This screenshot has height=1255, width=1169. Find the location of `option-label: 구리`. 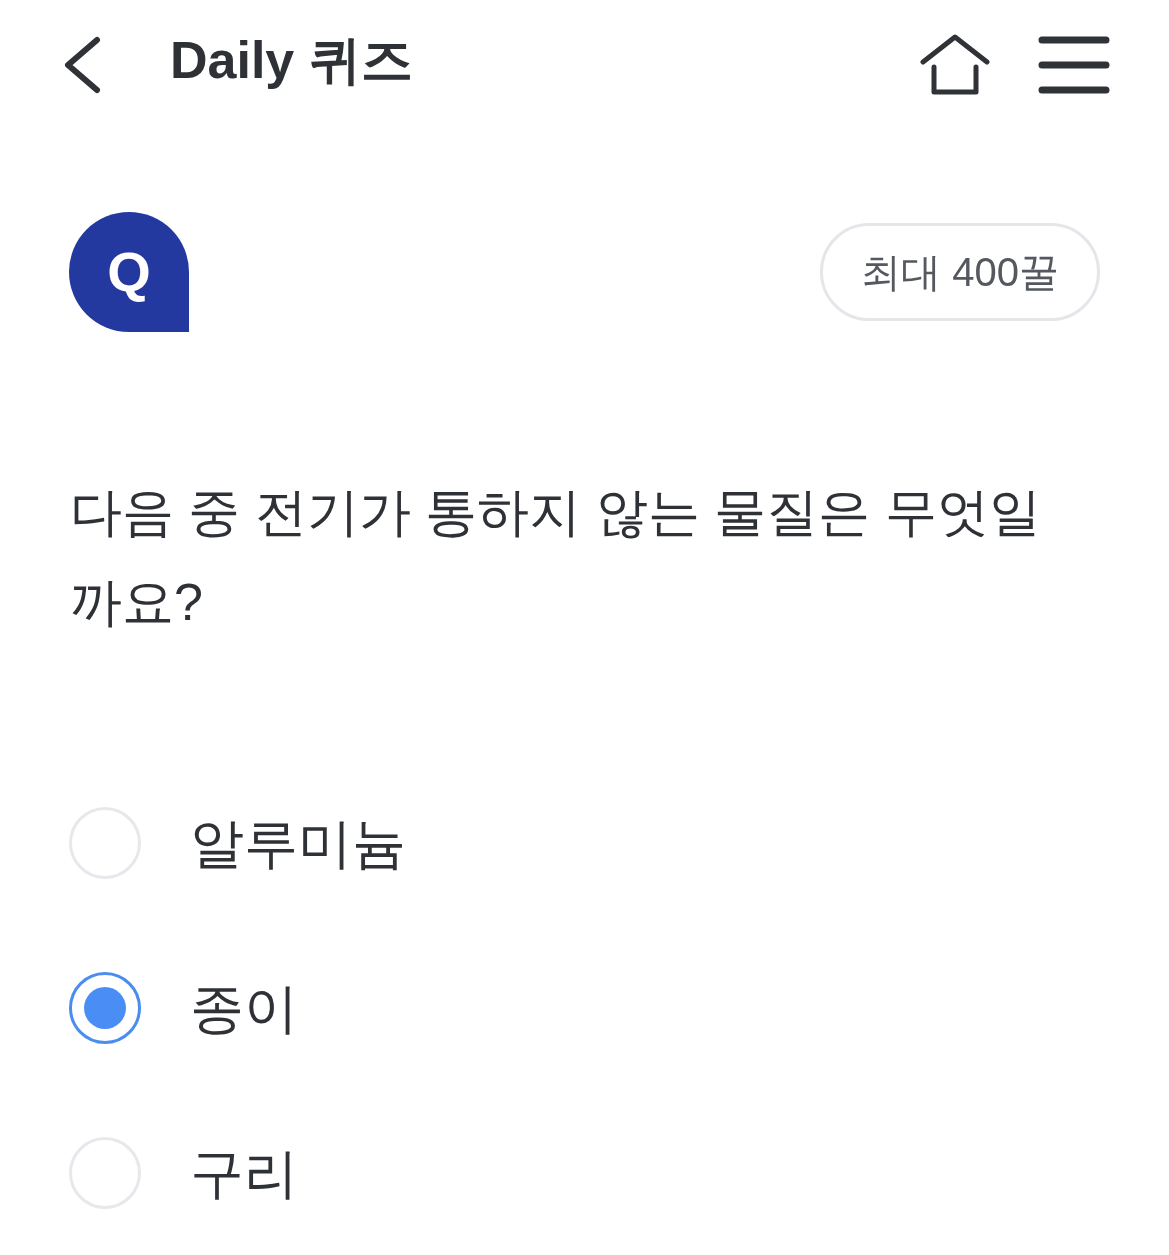

option-label: 구리 is located at coordinates (244, 1172).